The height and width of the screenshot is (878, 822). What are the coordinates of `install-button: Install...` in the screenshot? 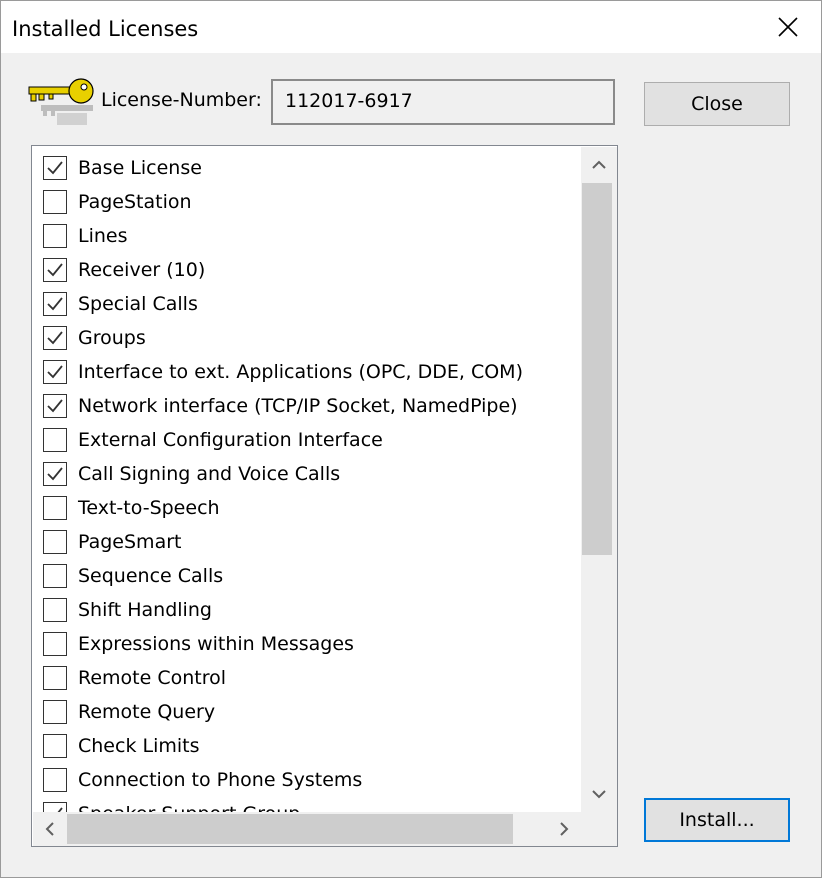 It's located at (717, 820).